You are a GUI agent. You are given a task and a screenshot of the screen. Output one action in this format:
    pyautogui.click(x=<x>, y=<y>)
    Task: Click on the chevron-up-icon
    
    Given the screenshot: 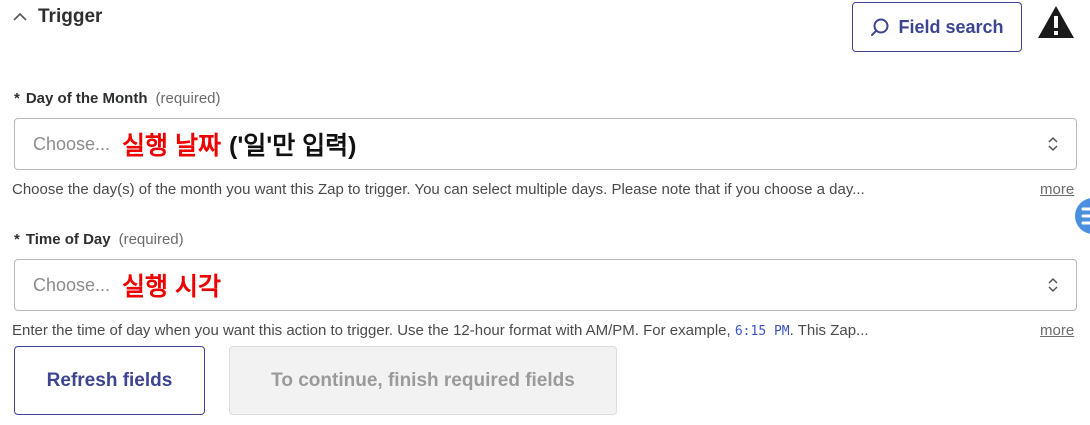 What is the action you would take?
    pyautogui.click(x=20, y=16)
    